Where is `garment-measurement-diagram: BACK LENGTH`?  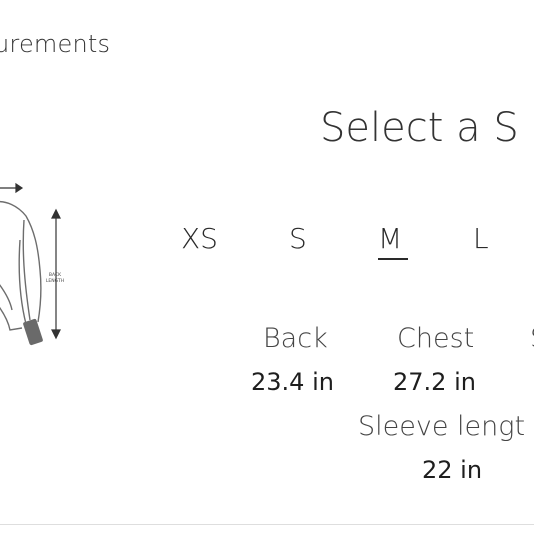
garment-measurement-diagram: BACK LENGTH is located at coordinates (32, 264).